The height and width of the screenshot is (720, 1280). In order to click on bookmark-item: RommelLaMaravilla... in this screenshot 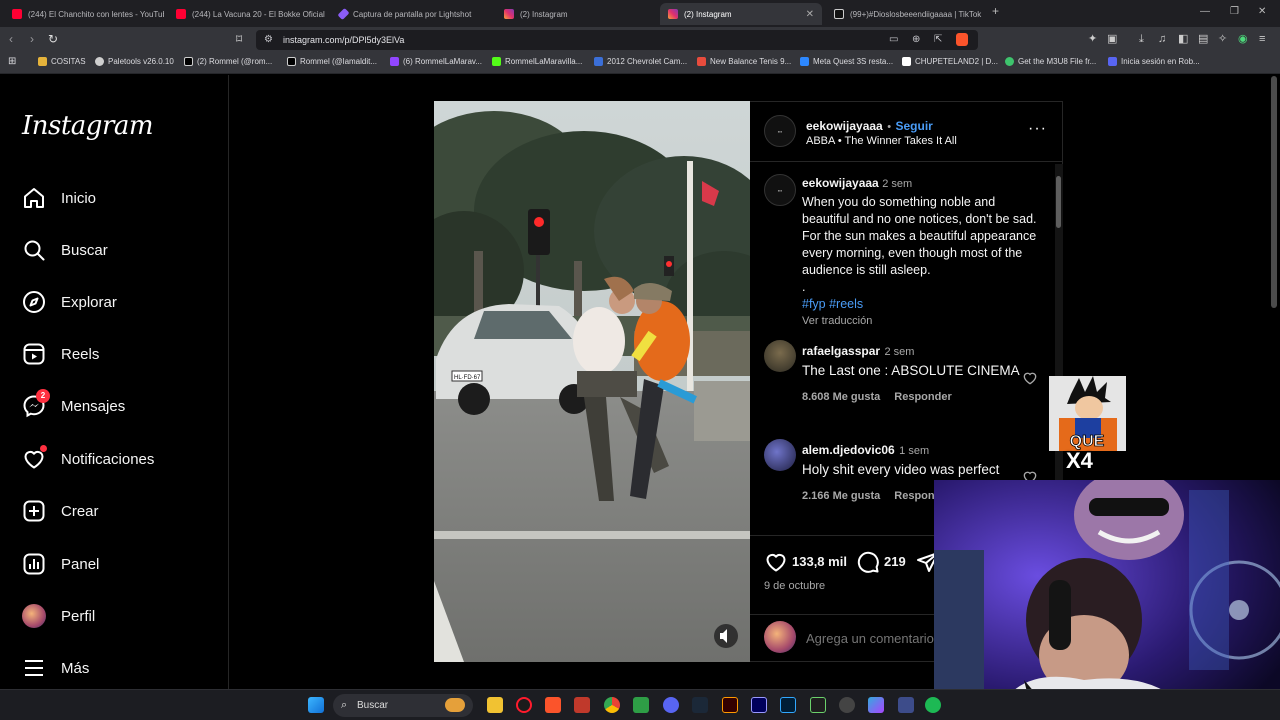, I will do `click(537, 61)`.